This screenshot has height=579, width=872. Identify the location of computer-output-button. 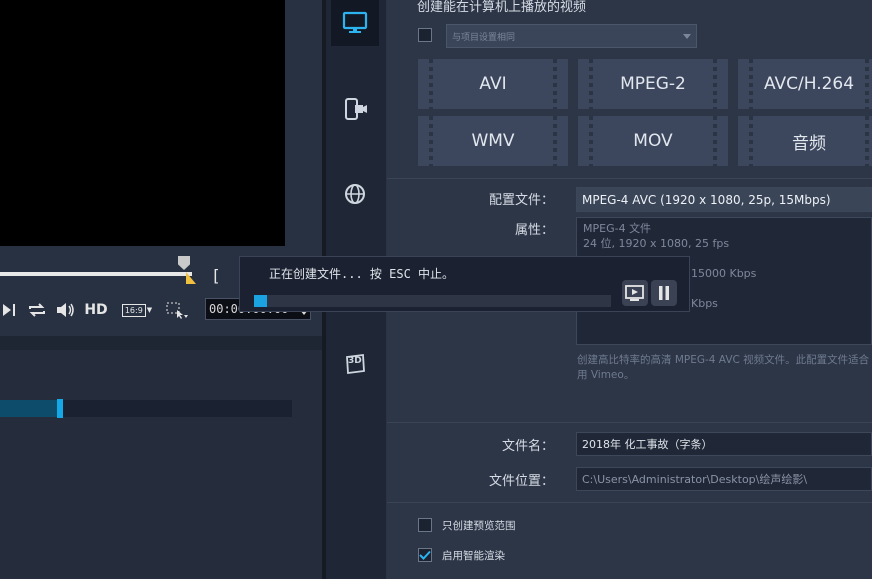
(355, 23).